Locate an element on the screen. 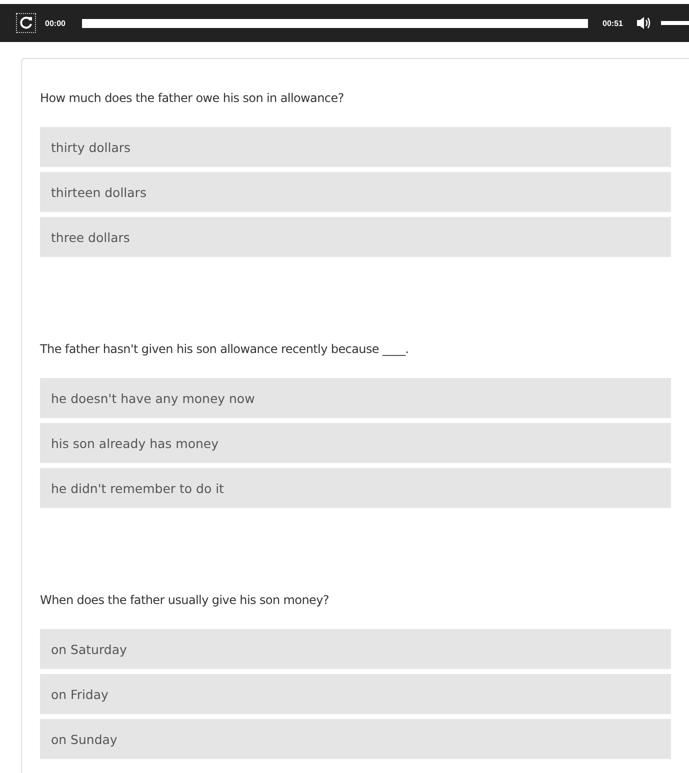  current-time: 00:00 is located at coordinates (55, 23).